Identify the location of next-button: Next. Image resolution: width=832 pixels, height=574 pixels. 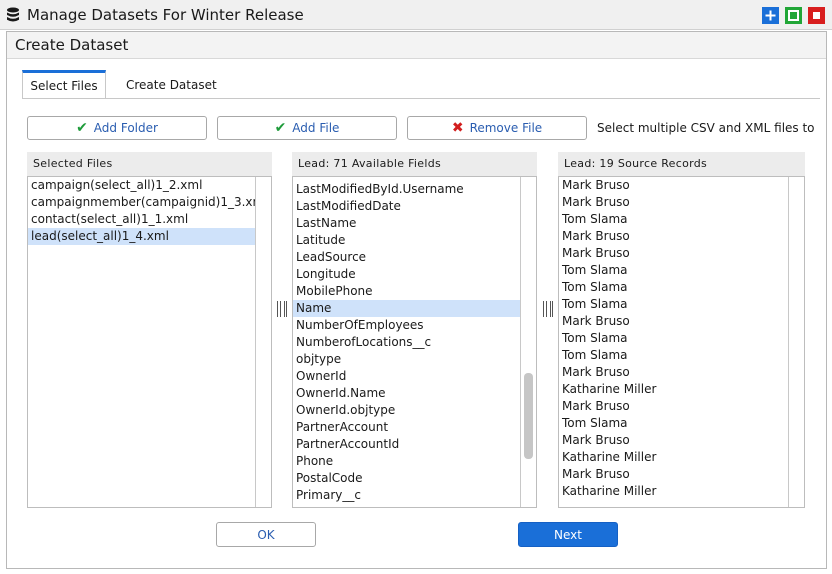
(568, 534).